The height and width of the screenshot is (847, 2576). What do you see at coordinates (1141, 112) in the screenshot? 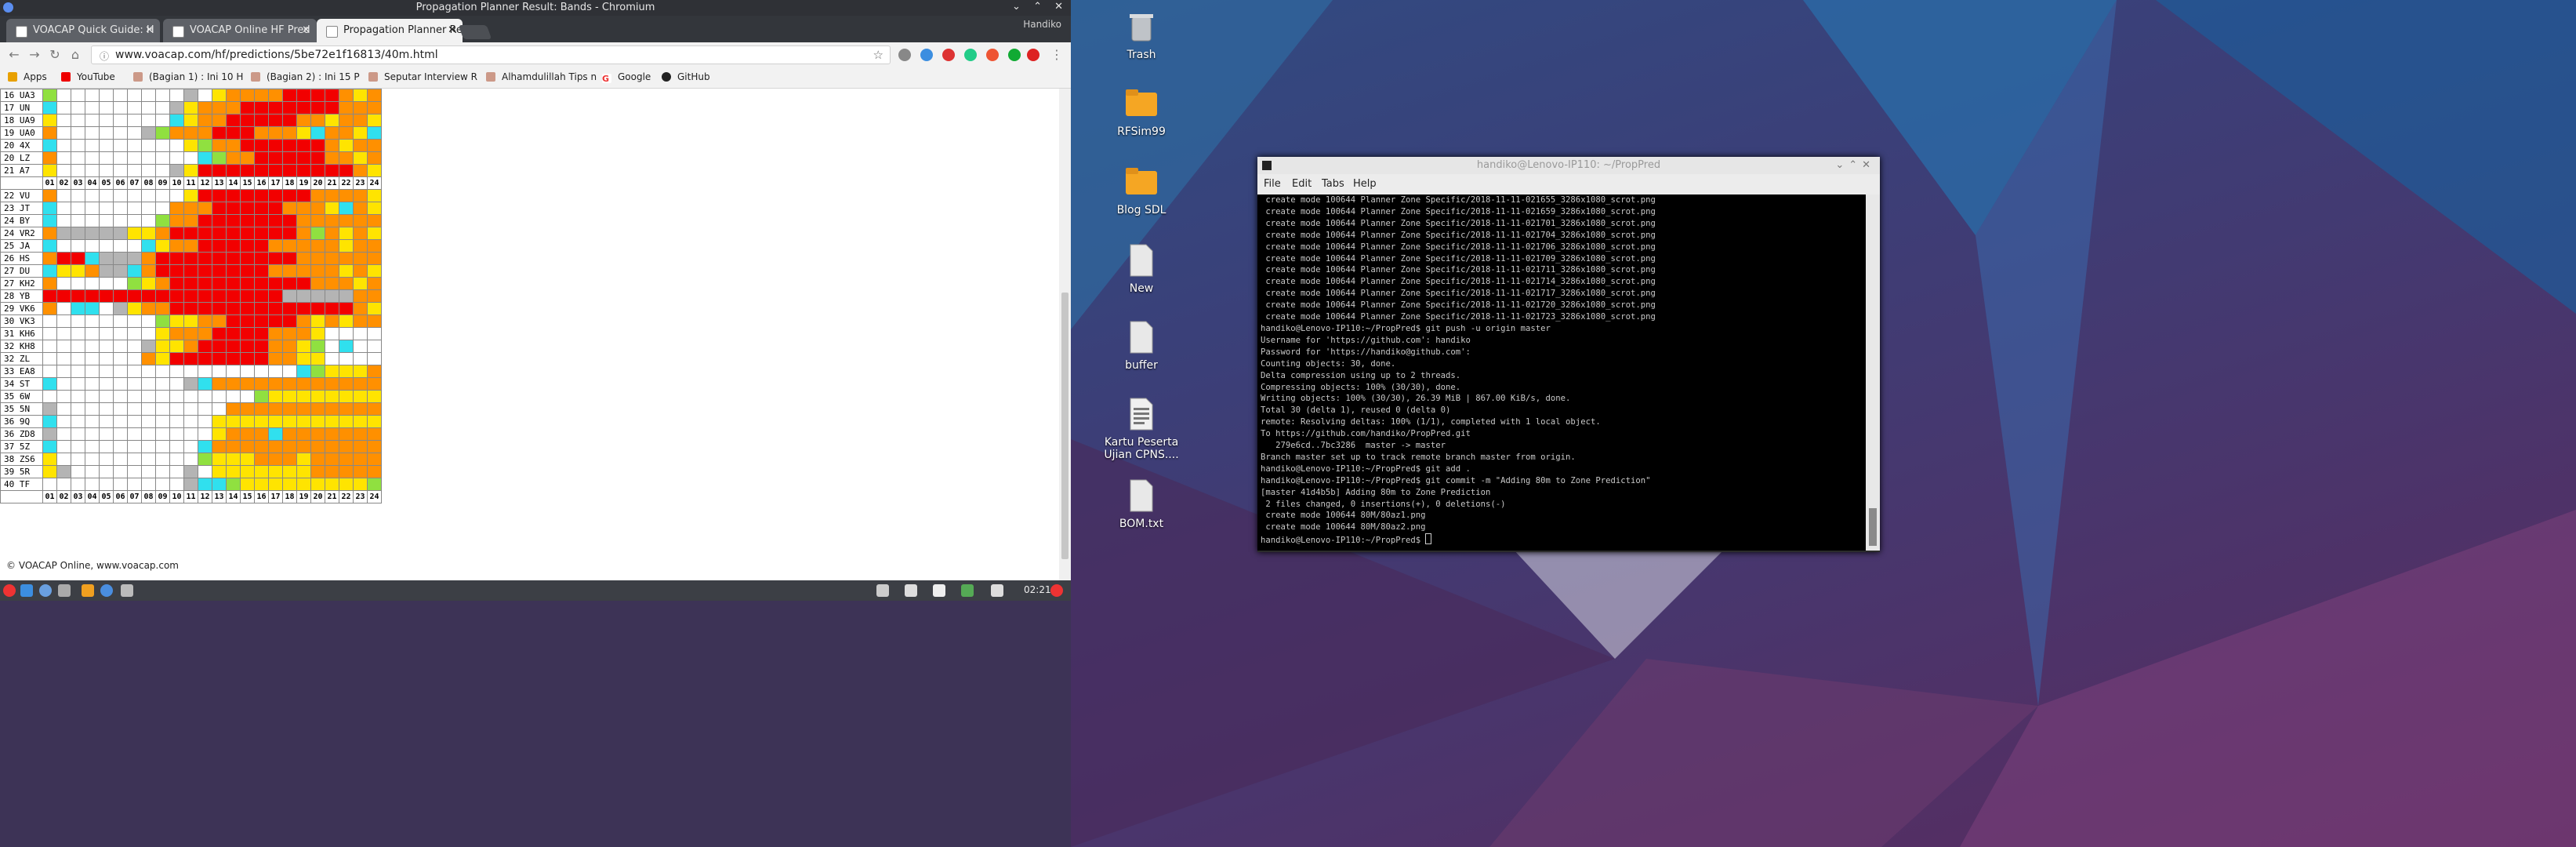
I see `desktop-icon-rfsim99: RFSim99` at bounding box center [1141, 112].